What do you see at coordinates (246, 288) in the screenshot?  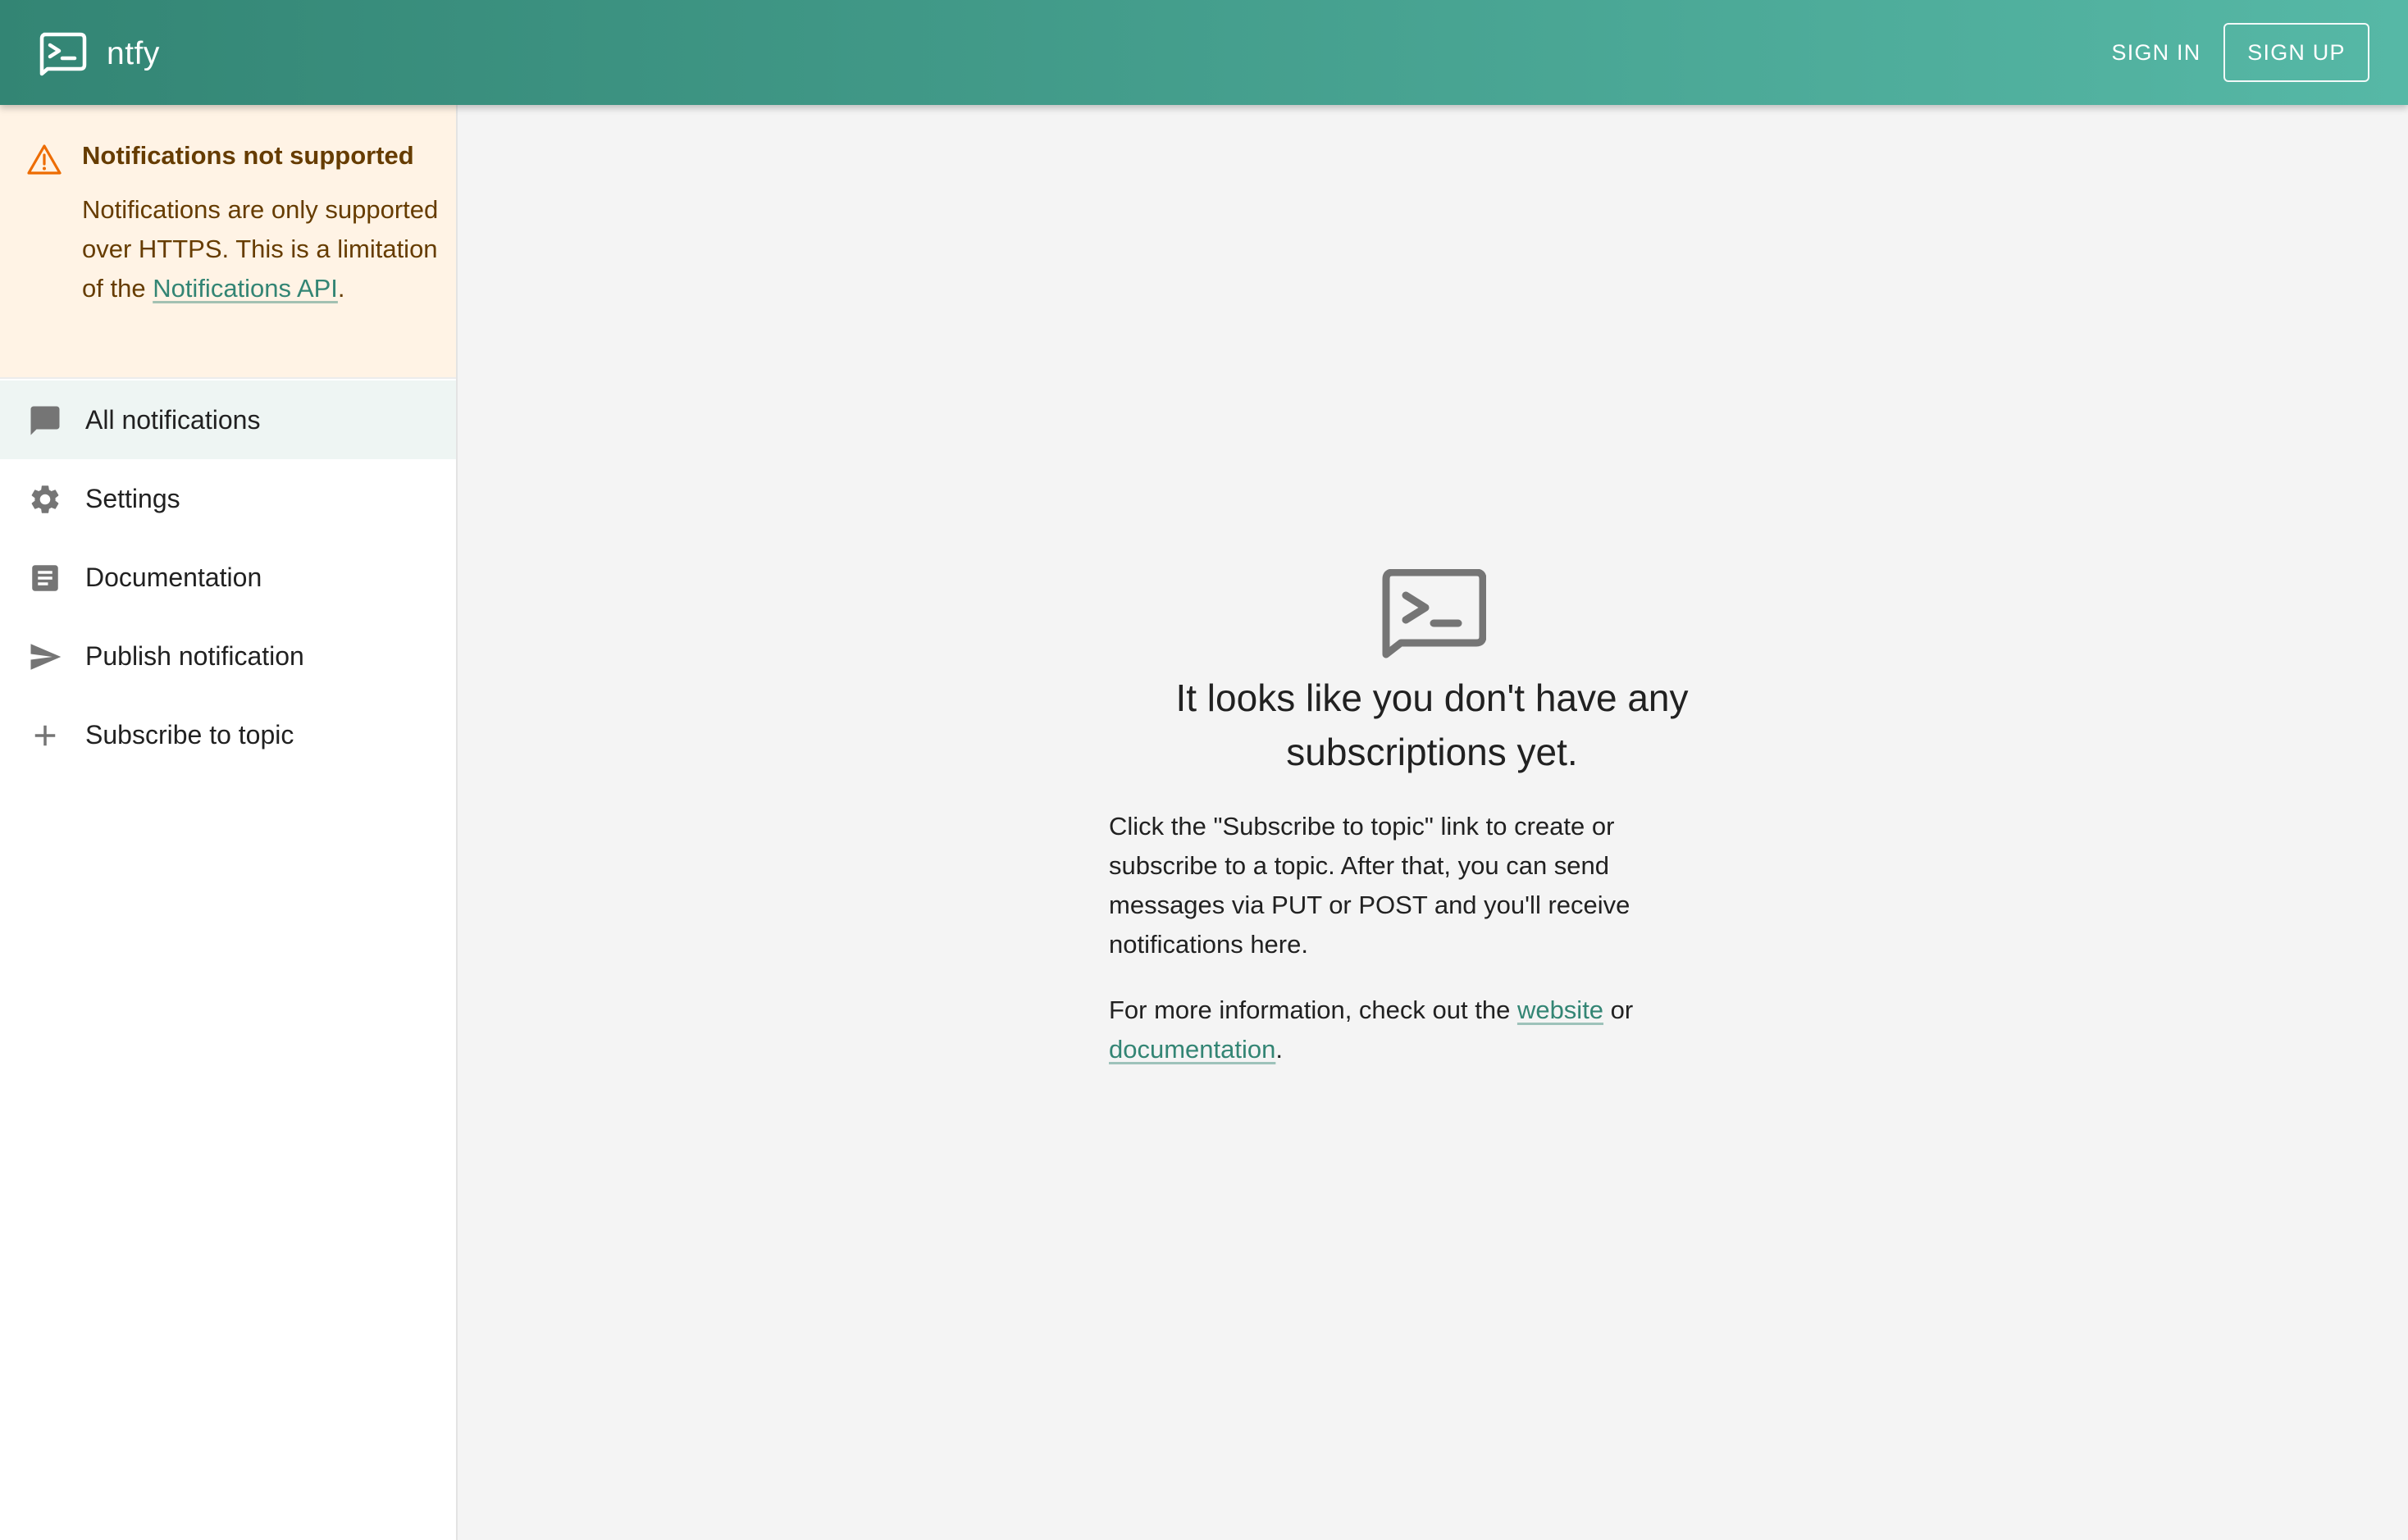 I see `notifications-api-link: Notifications API` at bounding box center [246, 288].